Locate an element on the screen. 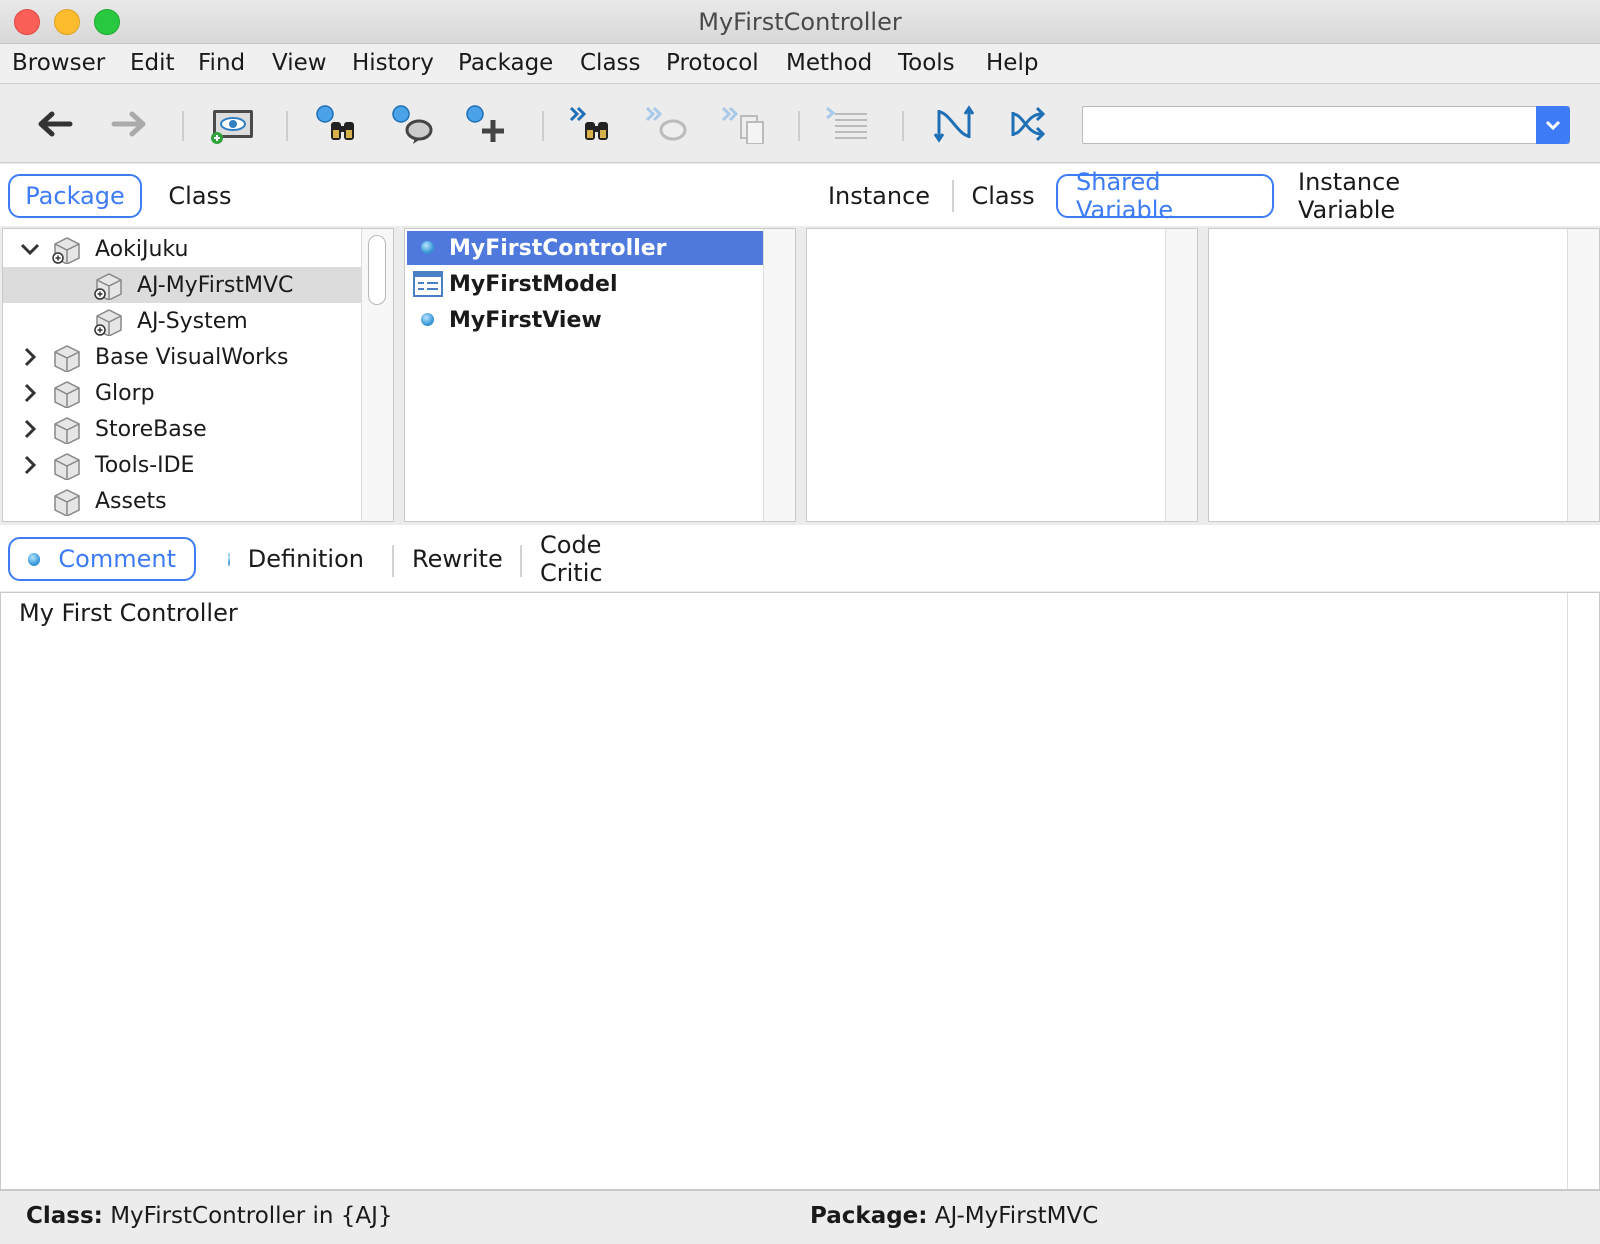  tab-separator is located at coordinates (953, 196).